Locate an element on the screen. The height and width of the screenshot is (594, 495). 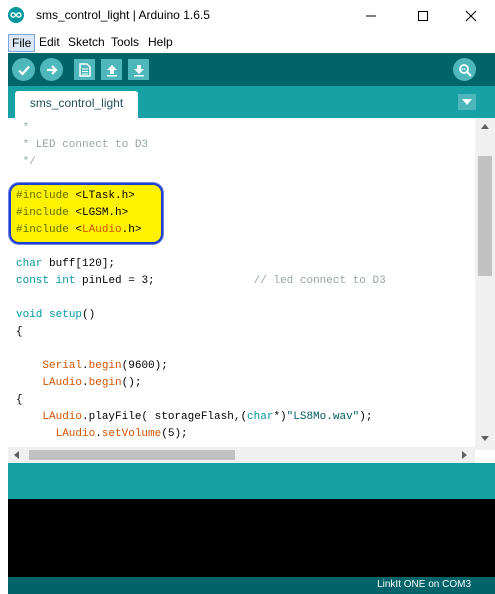
code-token: * is located at coordinates (23, 128).